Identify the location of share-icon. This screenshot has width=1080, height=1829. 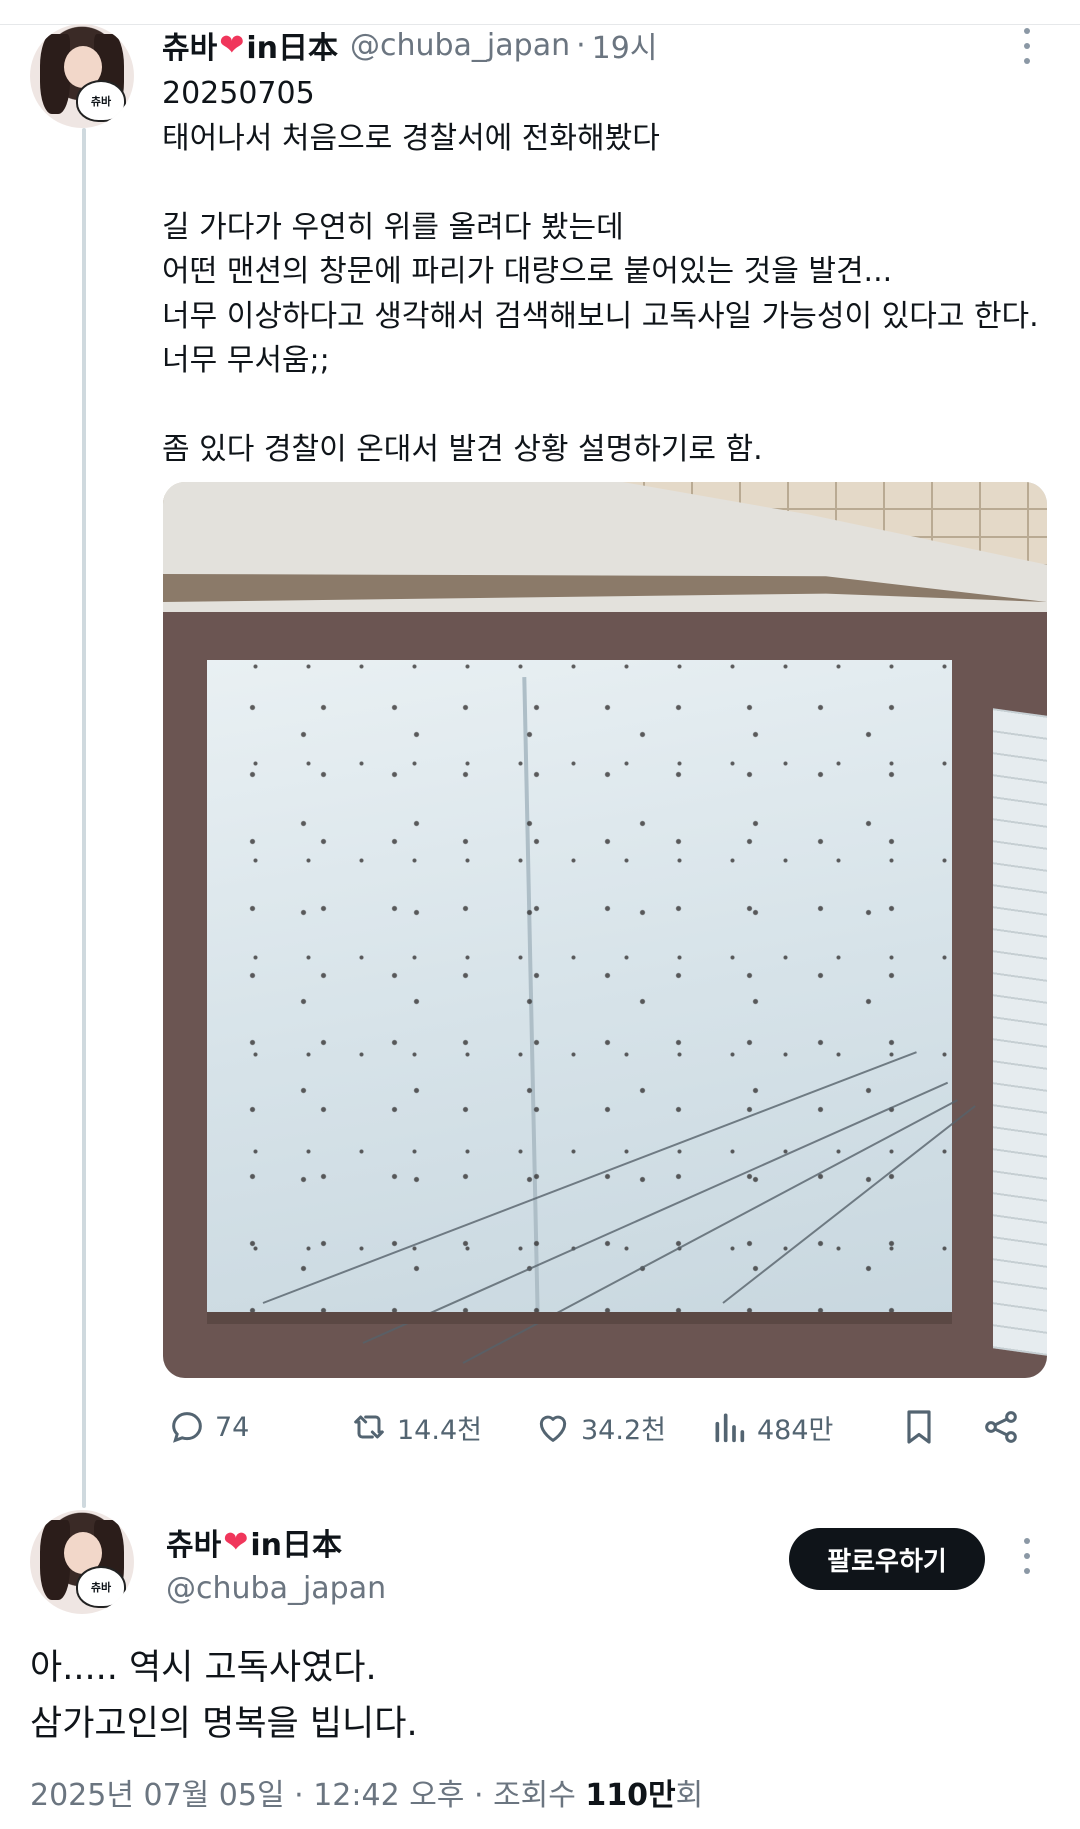
(1001, 1427).